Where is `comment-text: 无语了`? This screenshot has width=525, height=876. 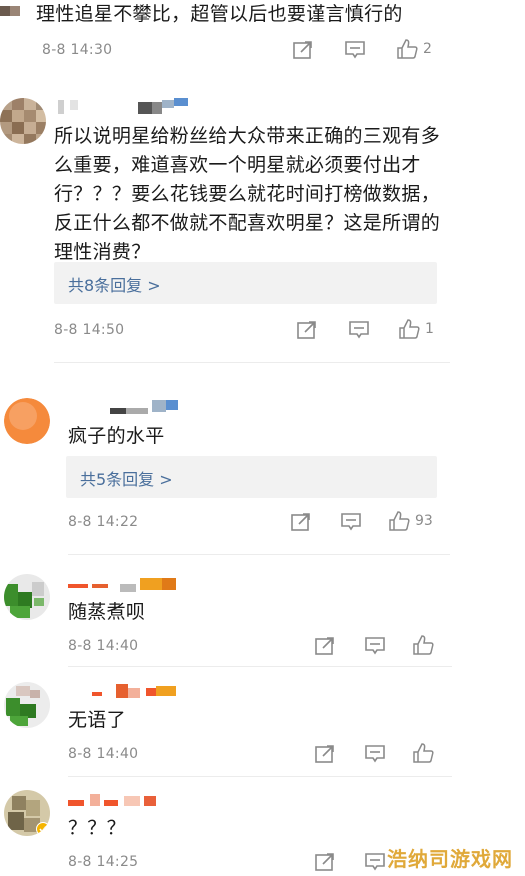
comment-text: 无语了 is located at coordinates (97, 720).